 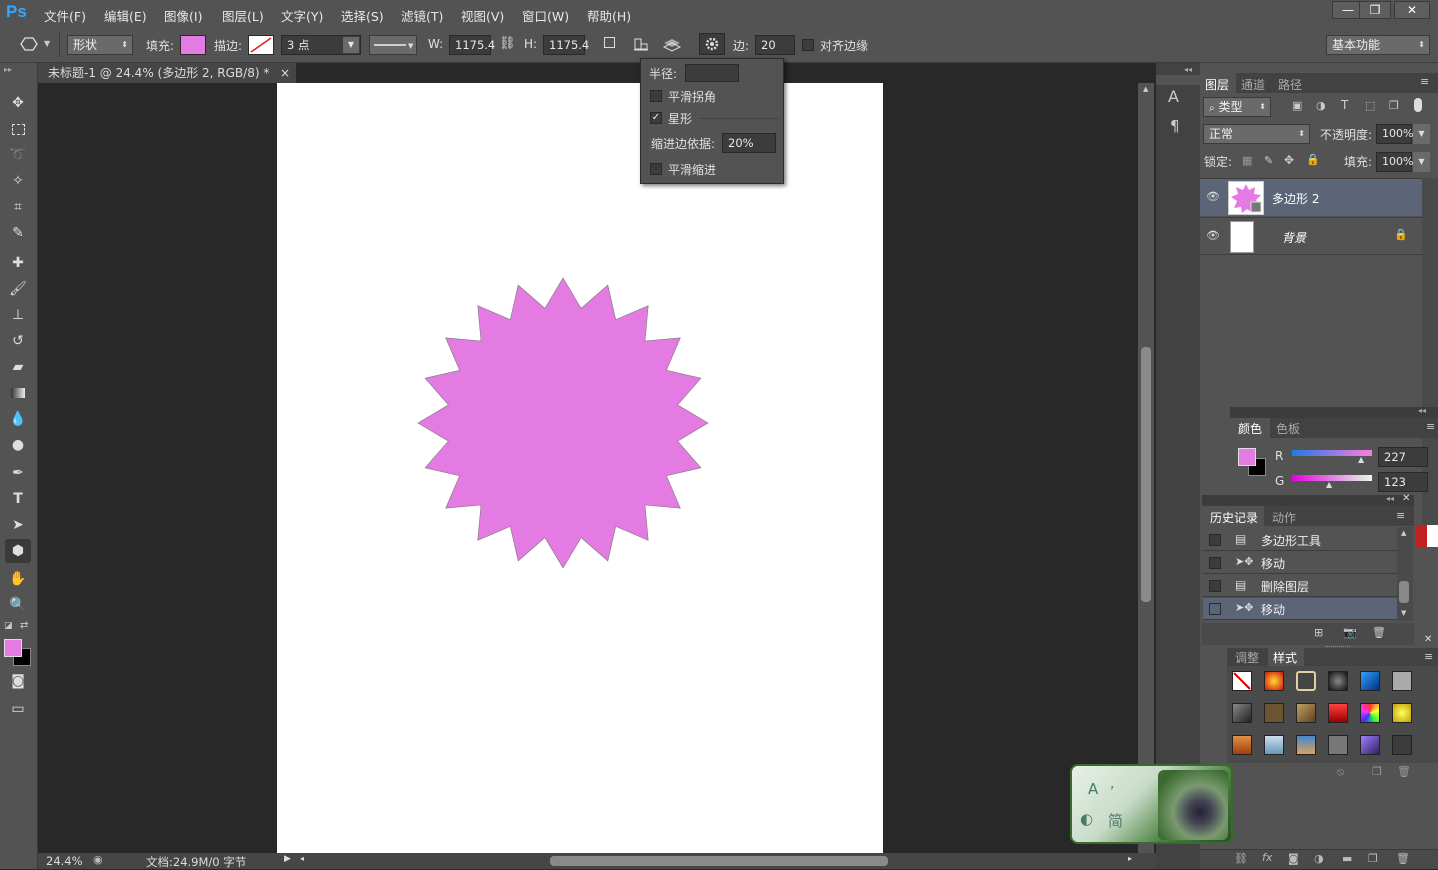 I want to click on eraser-tool-icon: ▰, so click(x=18, y=367).